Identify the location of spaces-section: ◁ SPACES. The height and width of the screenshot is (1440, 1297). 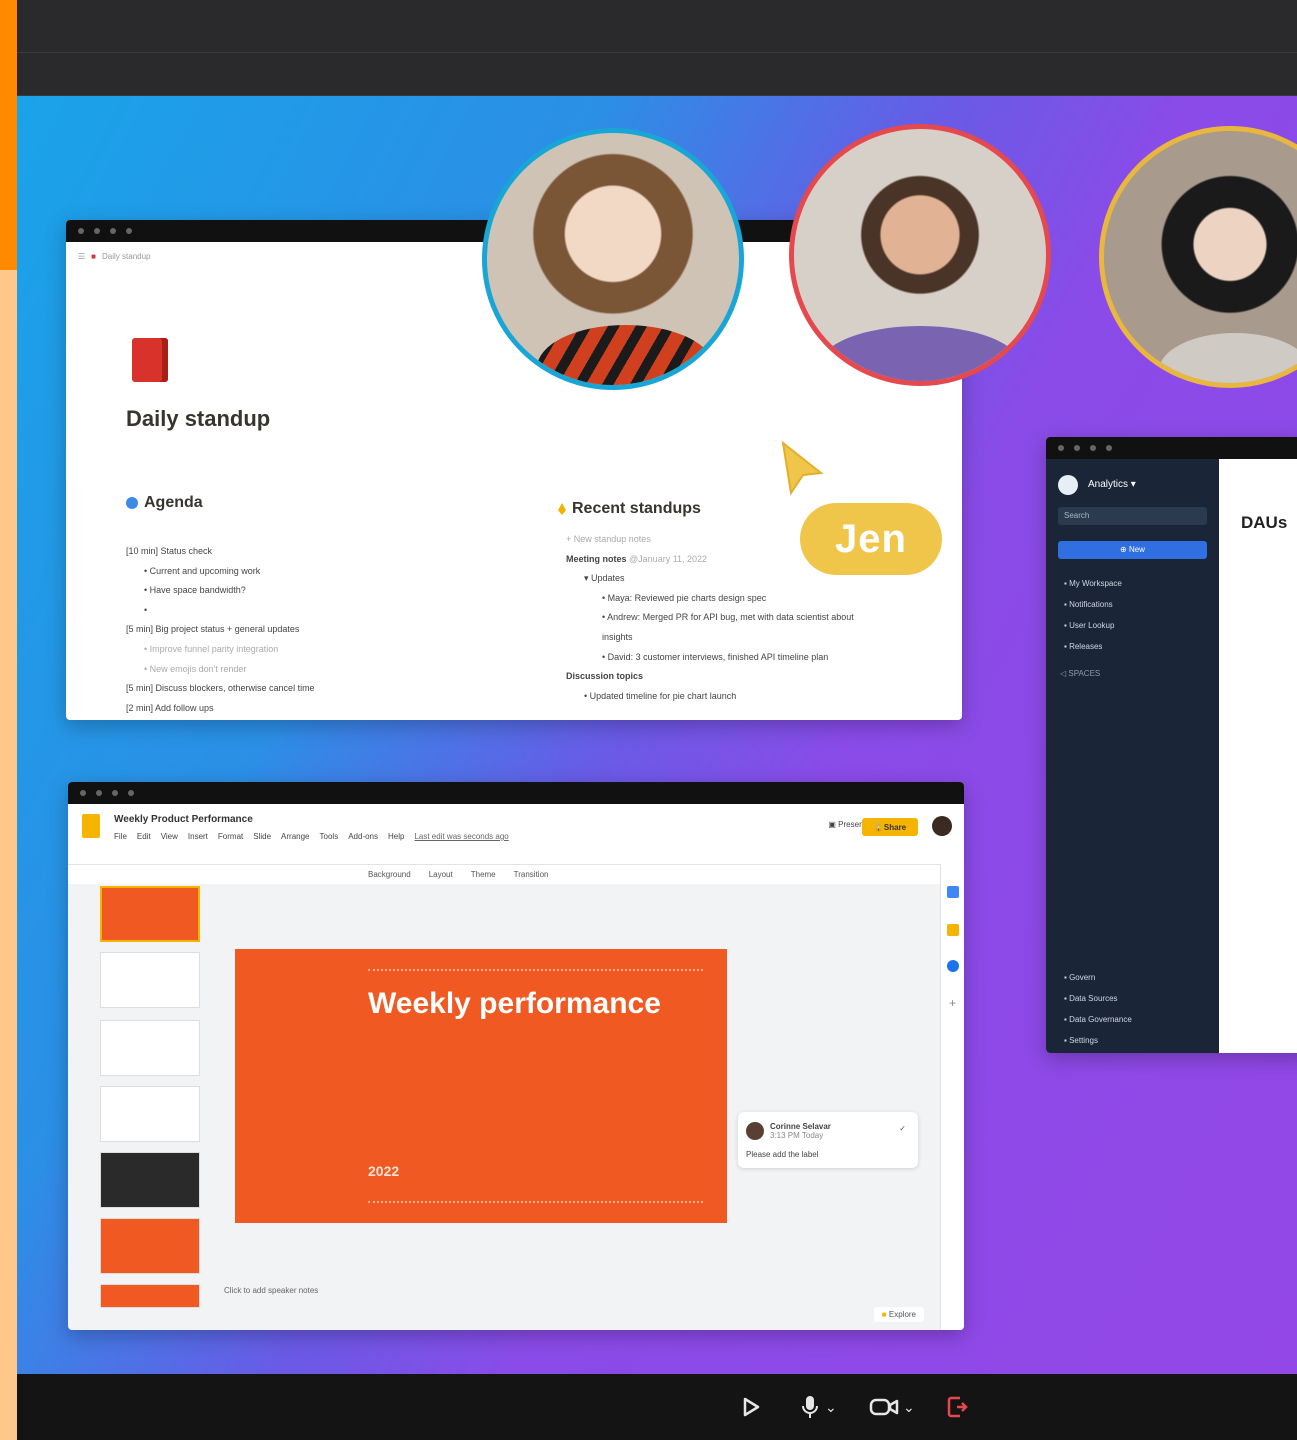
(1080, 673).